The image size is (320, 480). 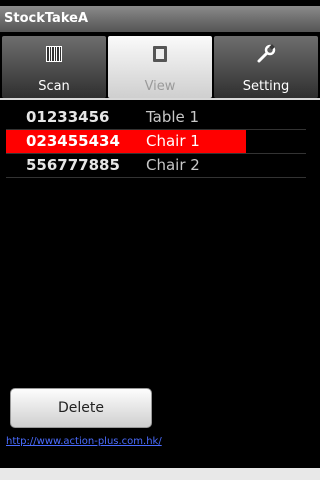 I want to click on item-code: 01233456, so click(x=68, y=117).